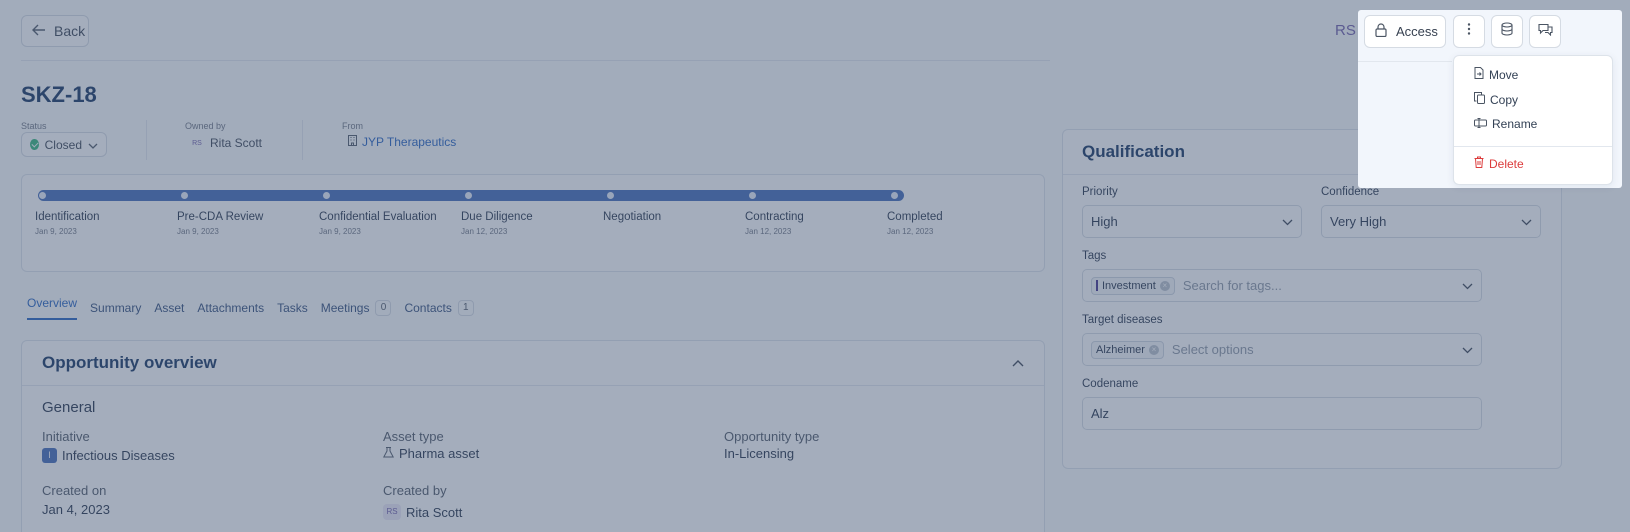  What do you see at coordinates (1381, 31) in the screenshot?
I see `lock-icon` at bounding box center [1381, 31].